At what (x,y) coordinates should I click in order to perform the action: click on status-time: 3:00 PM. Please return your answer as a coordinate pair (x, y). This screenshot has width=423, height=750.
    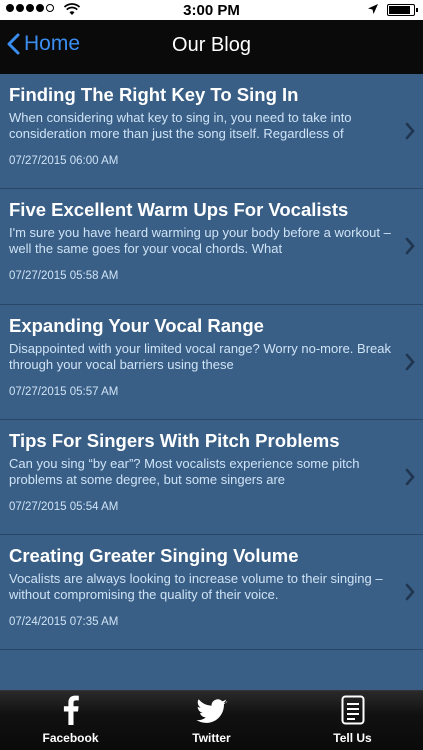
    Looking at the image, I should click on (211, 10).